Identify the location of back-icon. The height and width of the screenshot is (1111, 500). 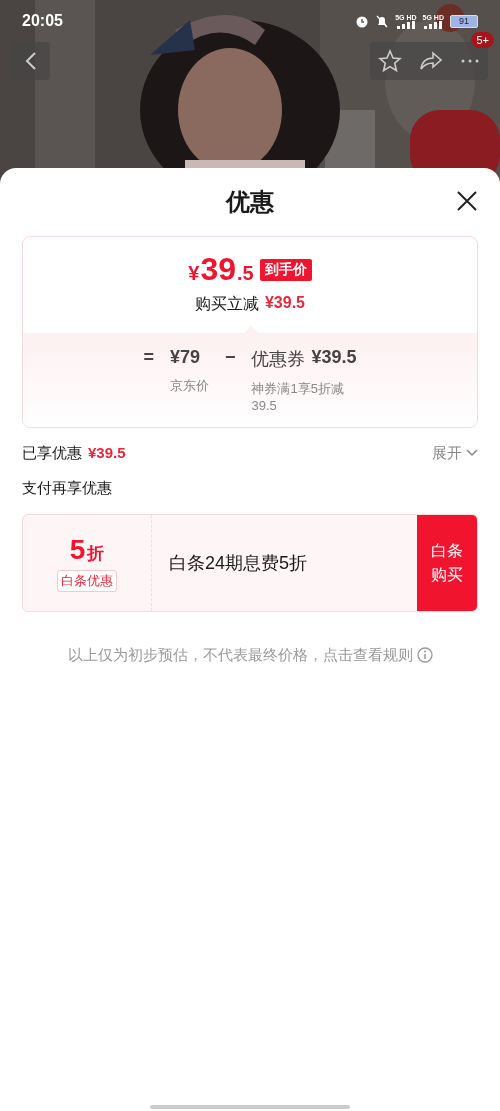
(31, 61).